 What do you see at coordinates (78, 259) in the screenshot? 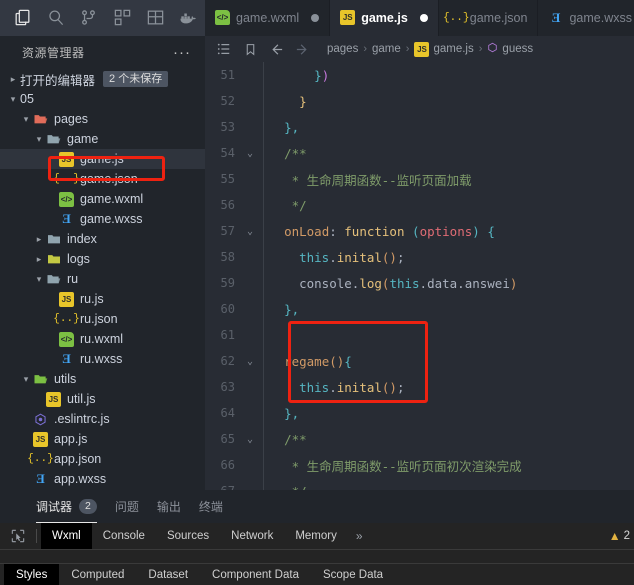
I see `tree-item-label: logs` at bounding box center [78, 259].